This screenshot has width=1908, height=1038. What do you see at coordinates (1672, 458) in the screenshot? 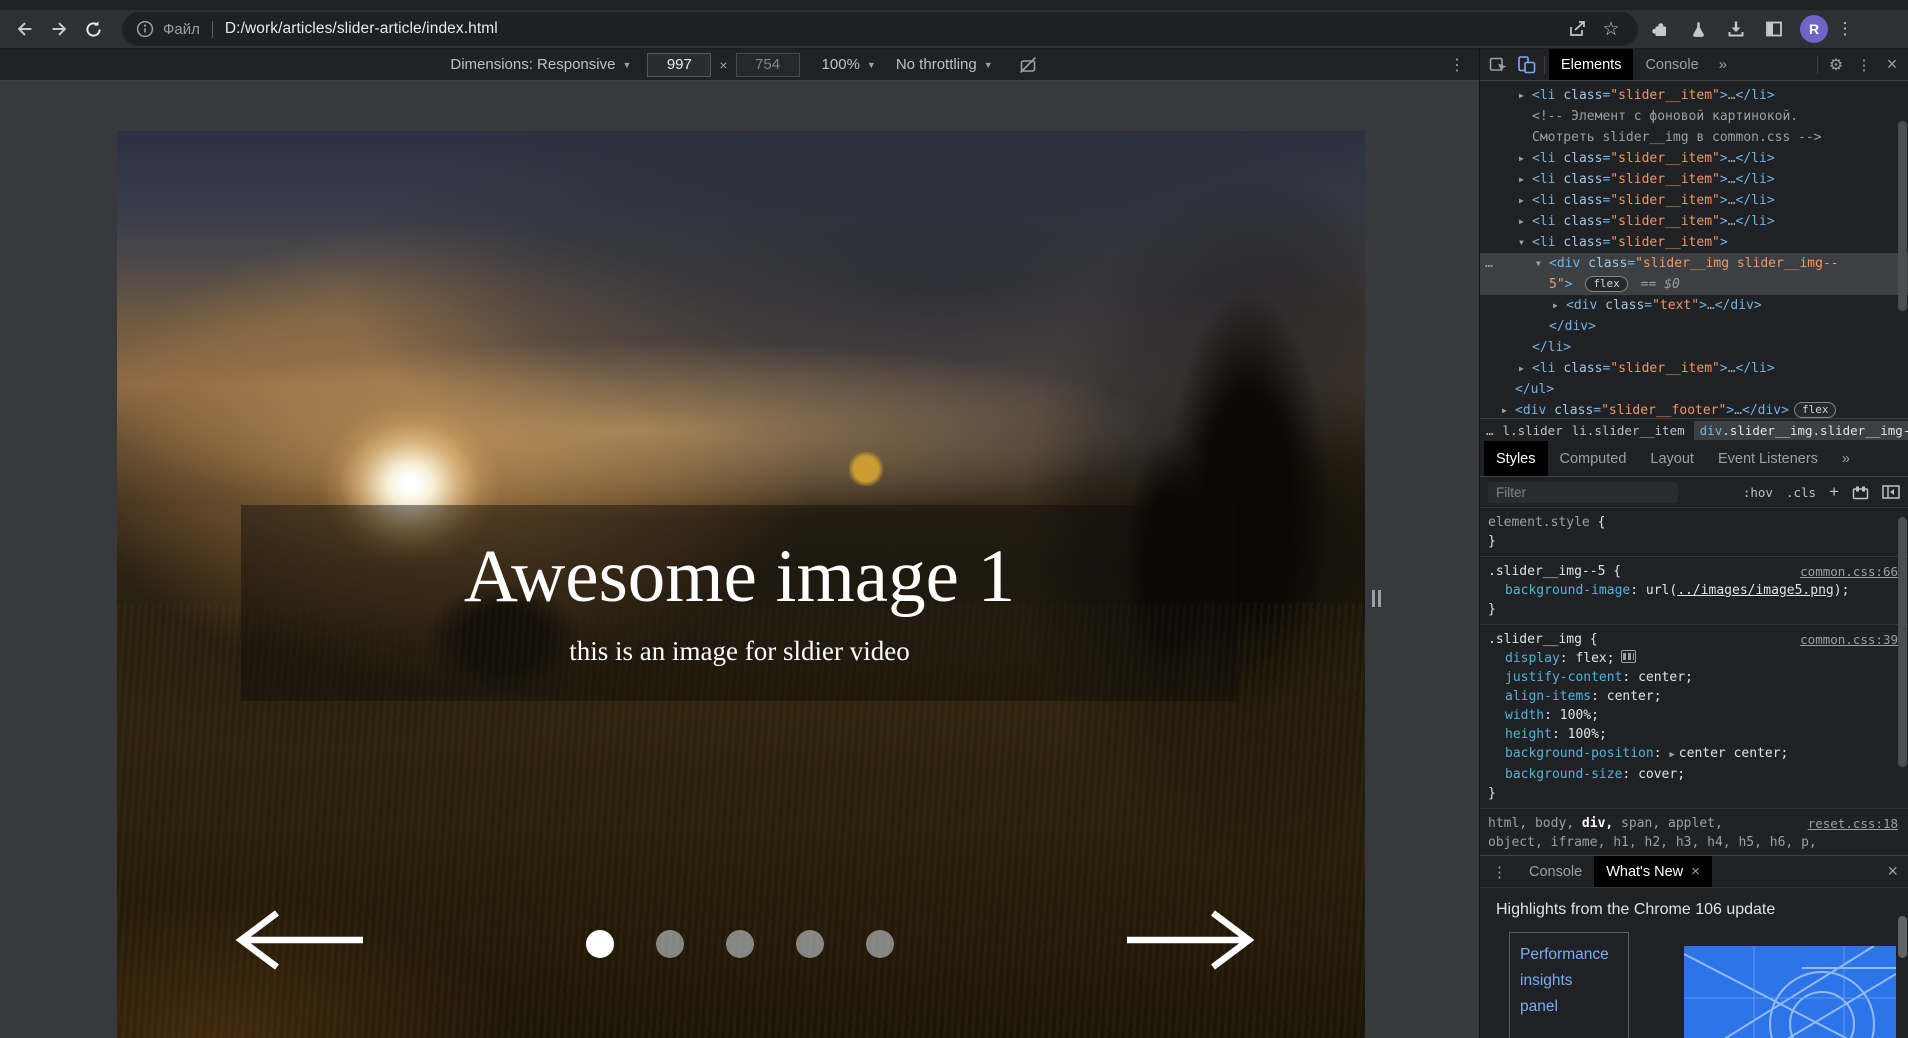
I see `sidebar-tab-layout: Layout` at bounding box center [1672, 458].